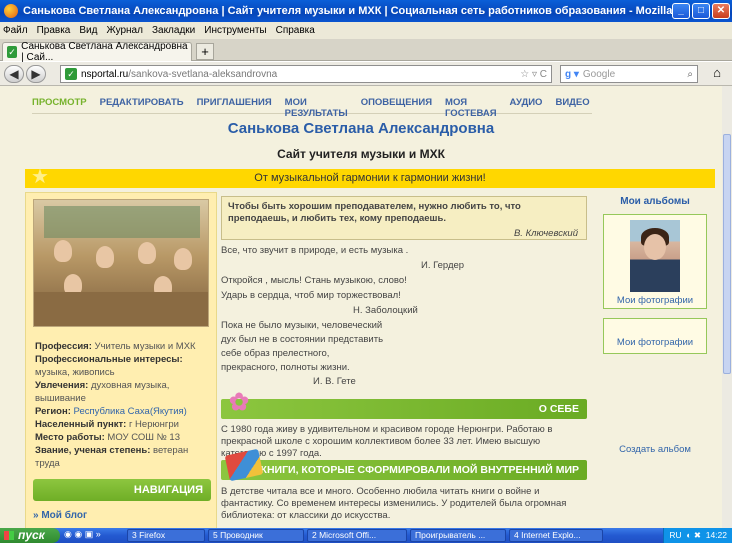 This screenshot has height=543, width=732. Describe the element at coordinates (311, 295) in the screenshot. I see `poem-line: Ударь в сердца, чтоб мир торжествовал!` at that location.